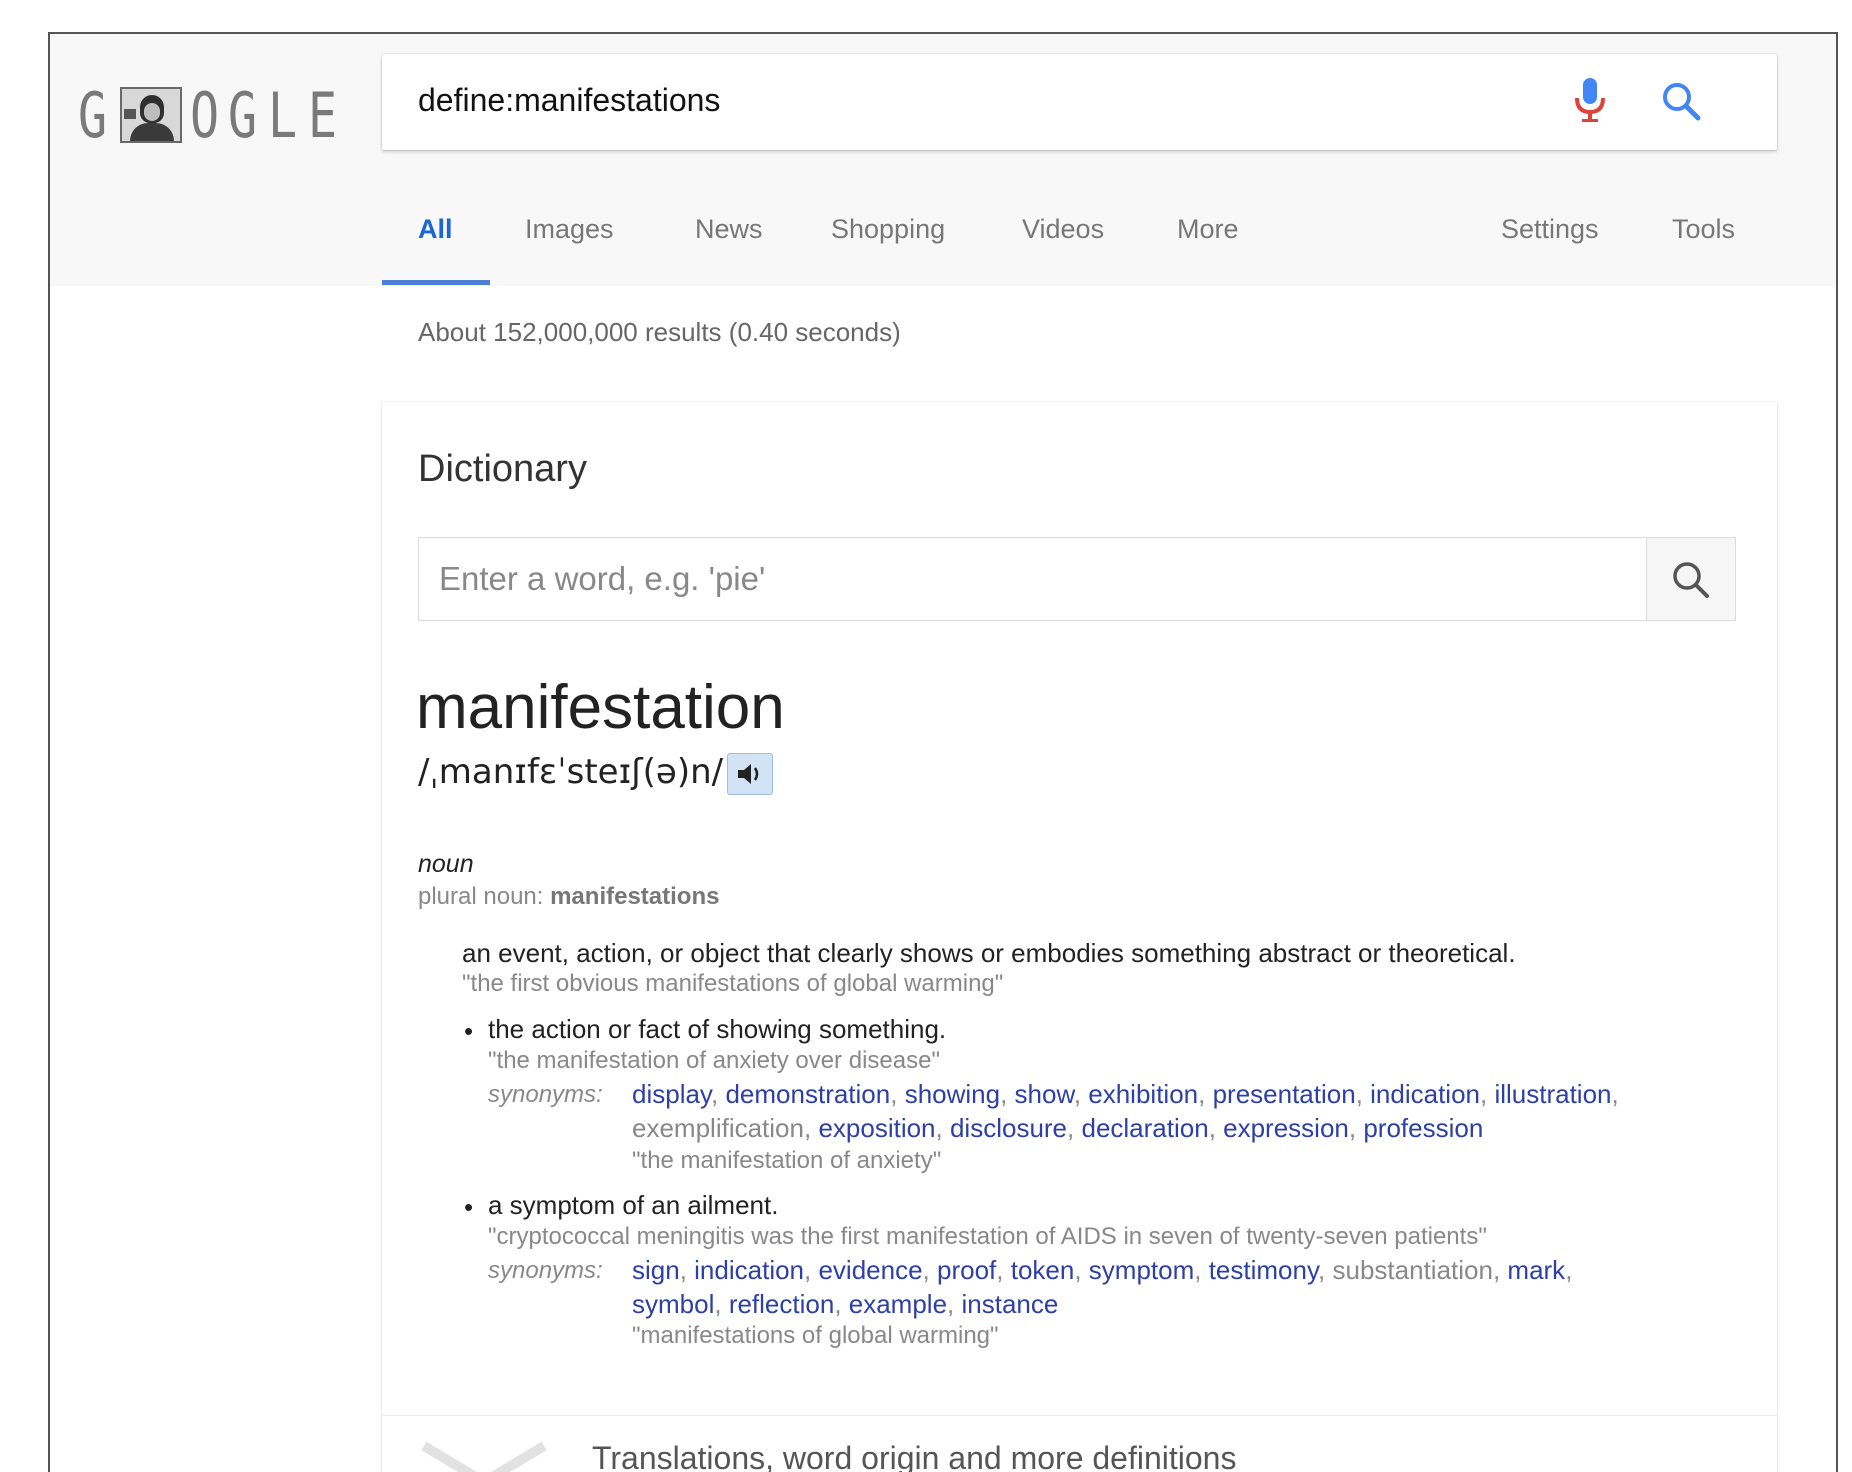 Image resolution: width=1852 pixels, height=1472 pixels. Describe the element at coordinates (436, 282) in the screenshot. I see `active-tab-indicator` at that location.